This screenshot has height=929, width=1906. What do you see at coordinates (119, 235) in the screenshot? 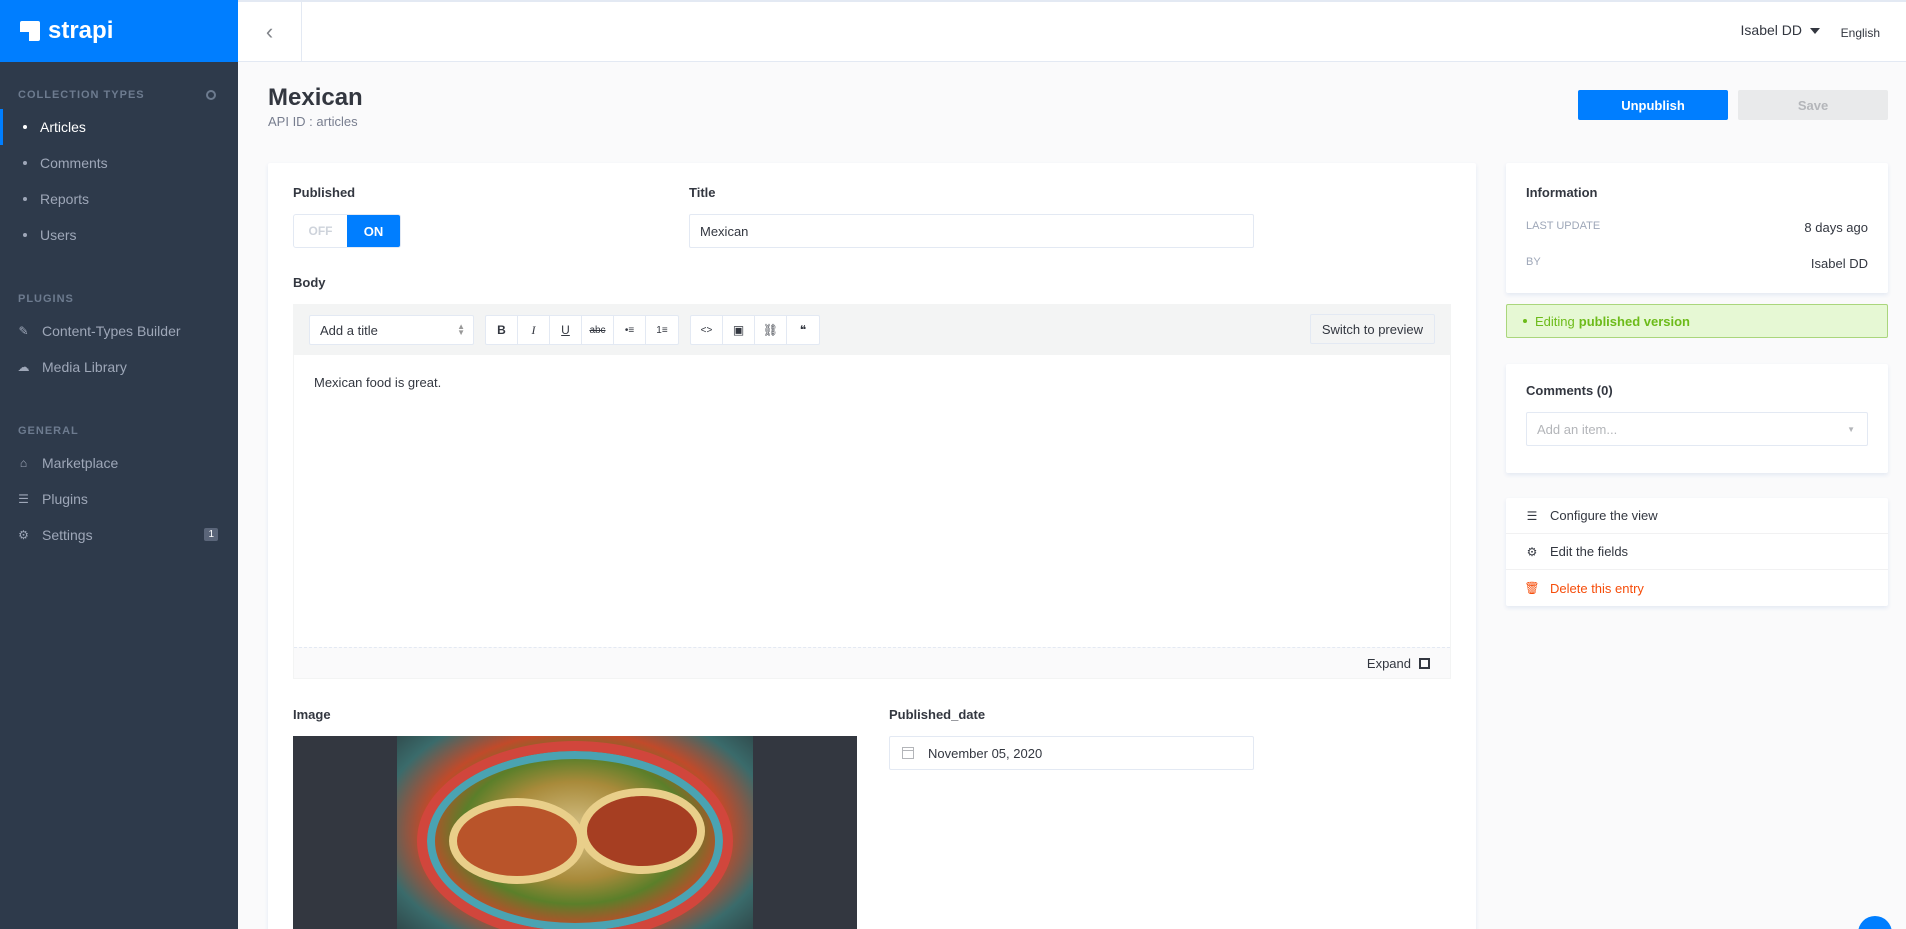
I see `sidebar-item-users: Users` at bounding box center [119, 235].